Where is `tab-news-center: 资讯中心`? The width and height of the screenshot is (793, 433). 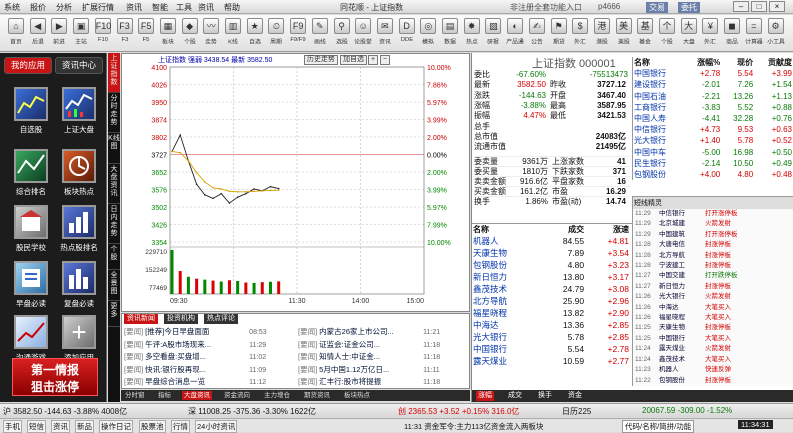
tab-news-center: 资讯中心 is located at coordinates (79, 65).